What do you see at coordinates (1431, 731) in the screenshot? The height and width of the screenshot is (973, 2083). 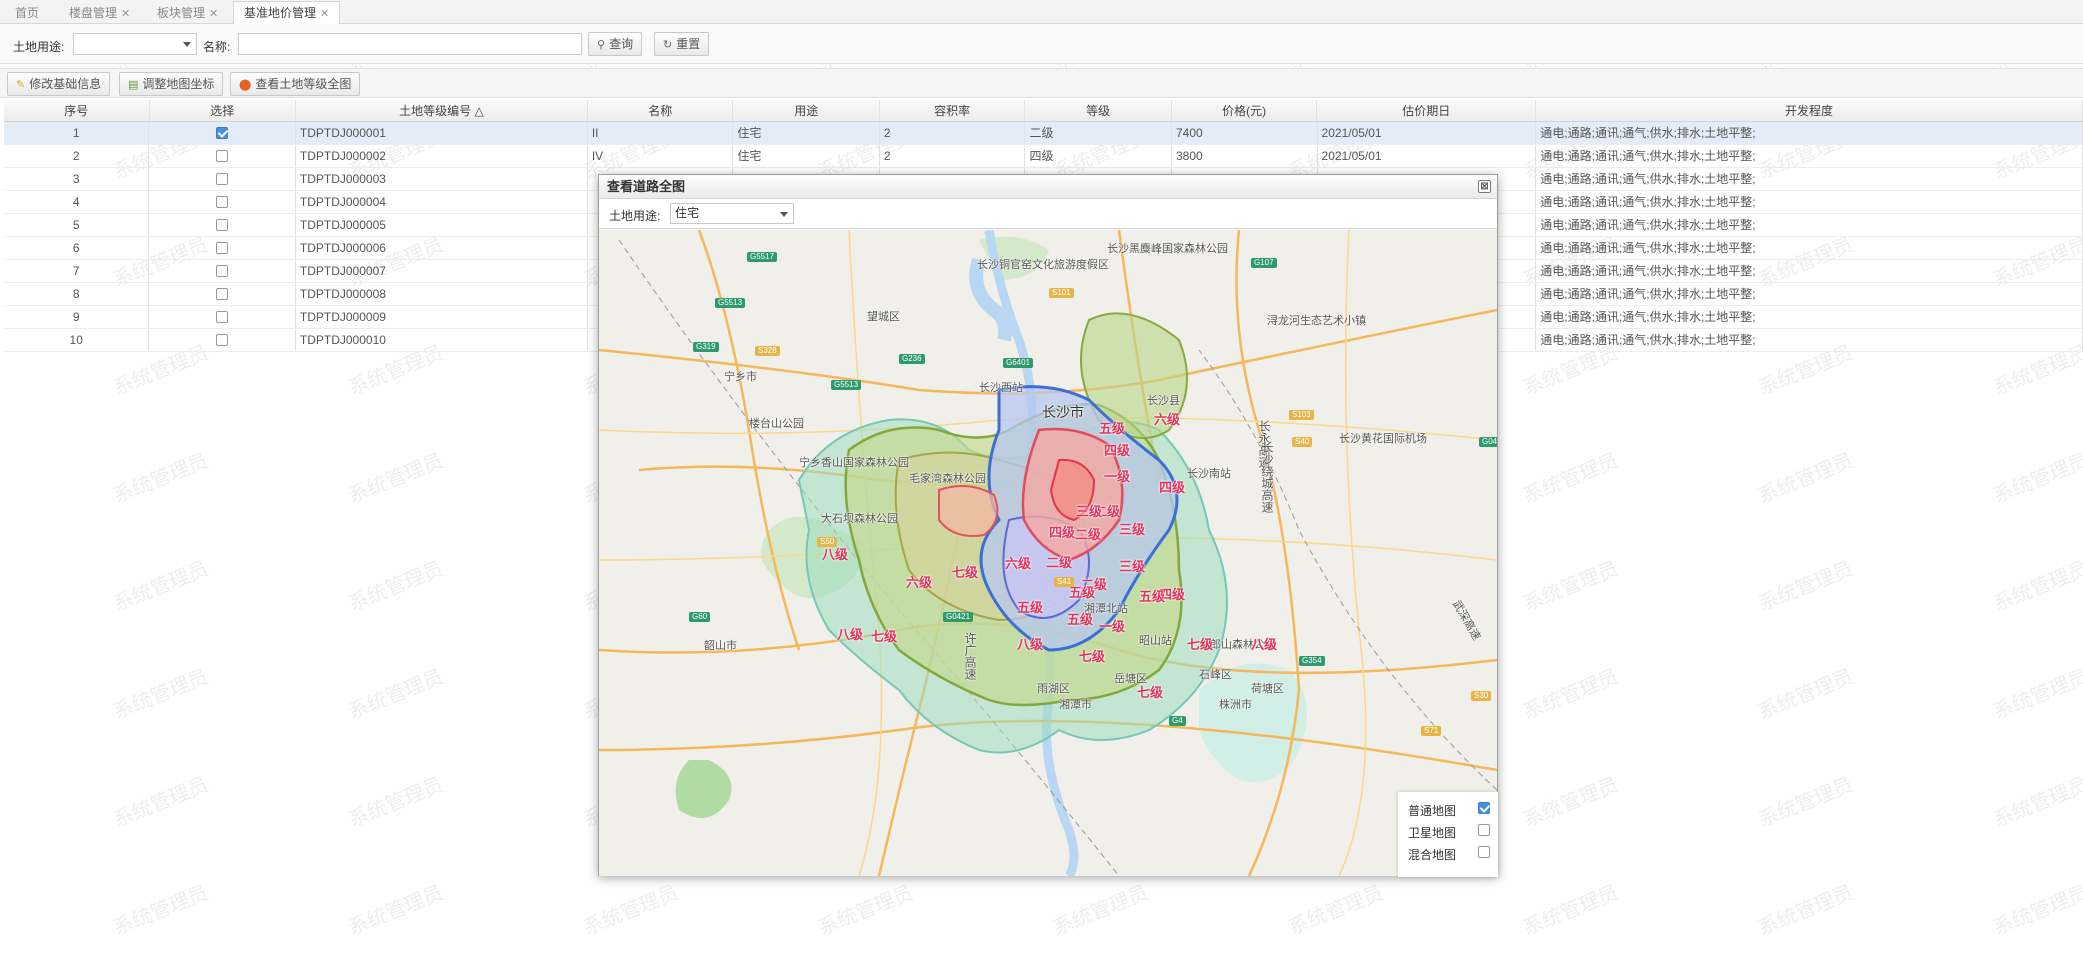 I see `road-shield-label: S71` at bounding box center [1431, 731].